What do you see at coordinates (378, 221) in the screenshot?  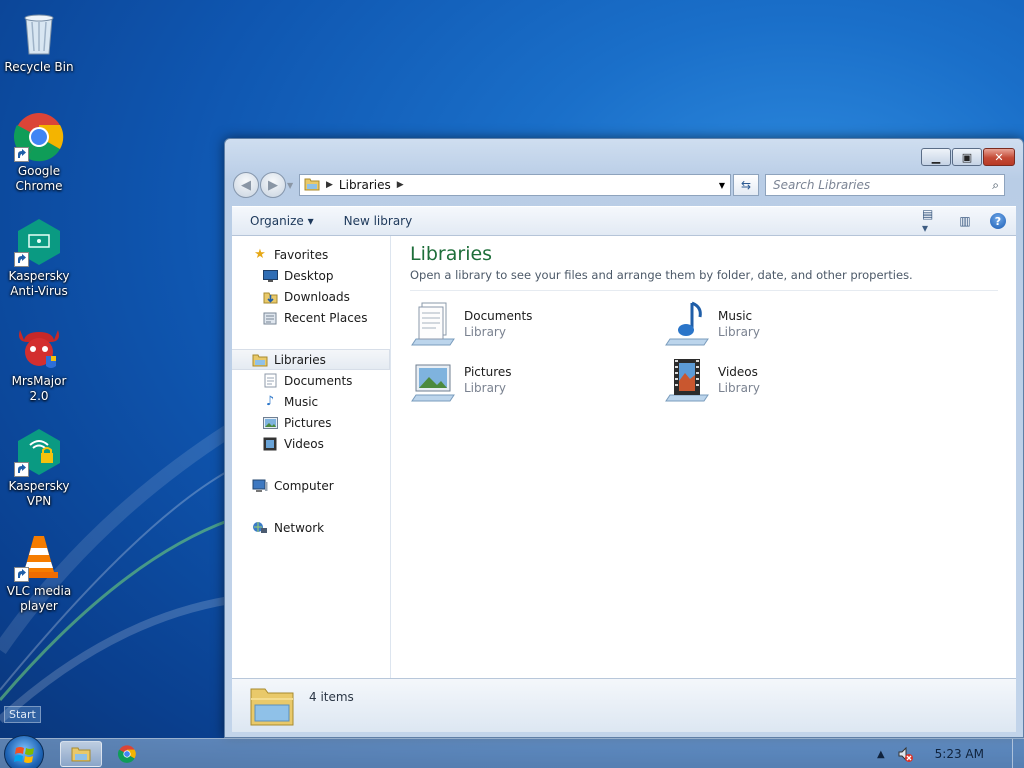 I see `new-library-button: New library` at bounding box center [378, 221].